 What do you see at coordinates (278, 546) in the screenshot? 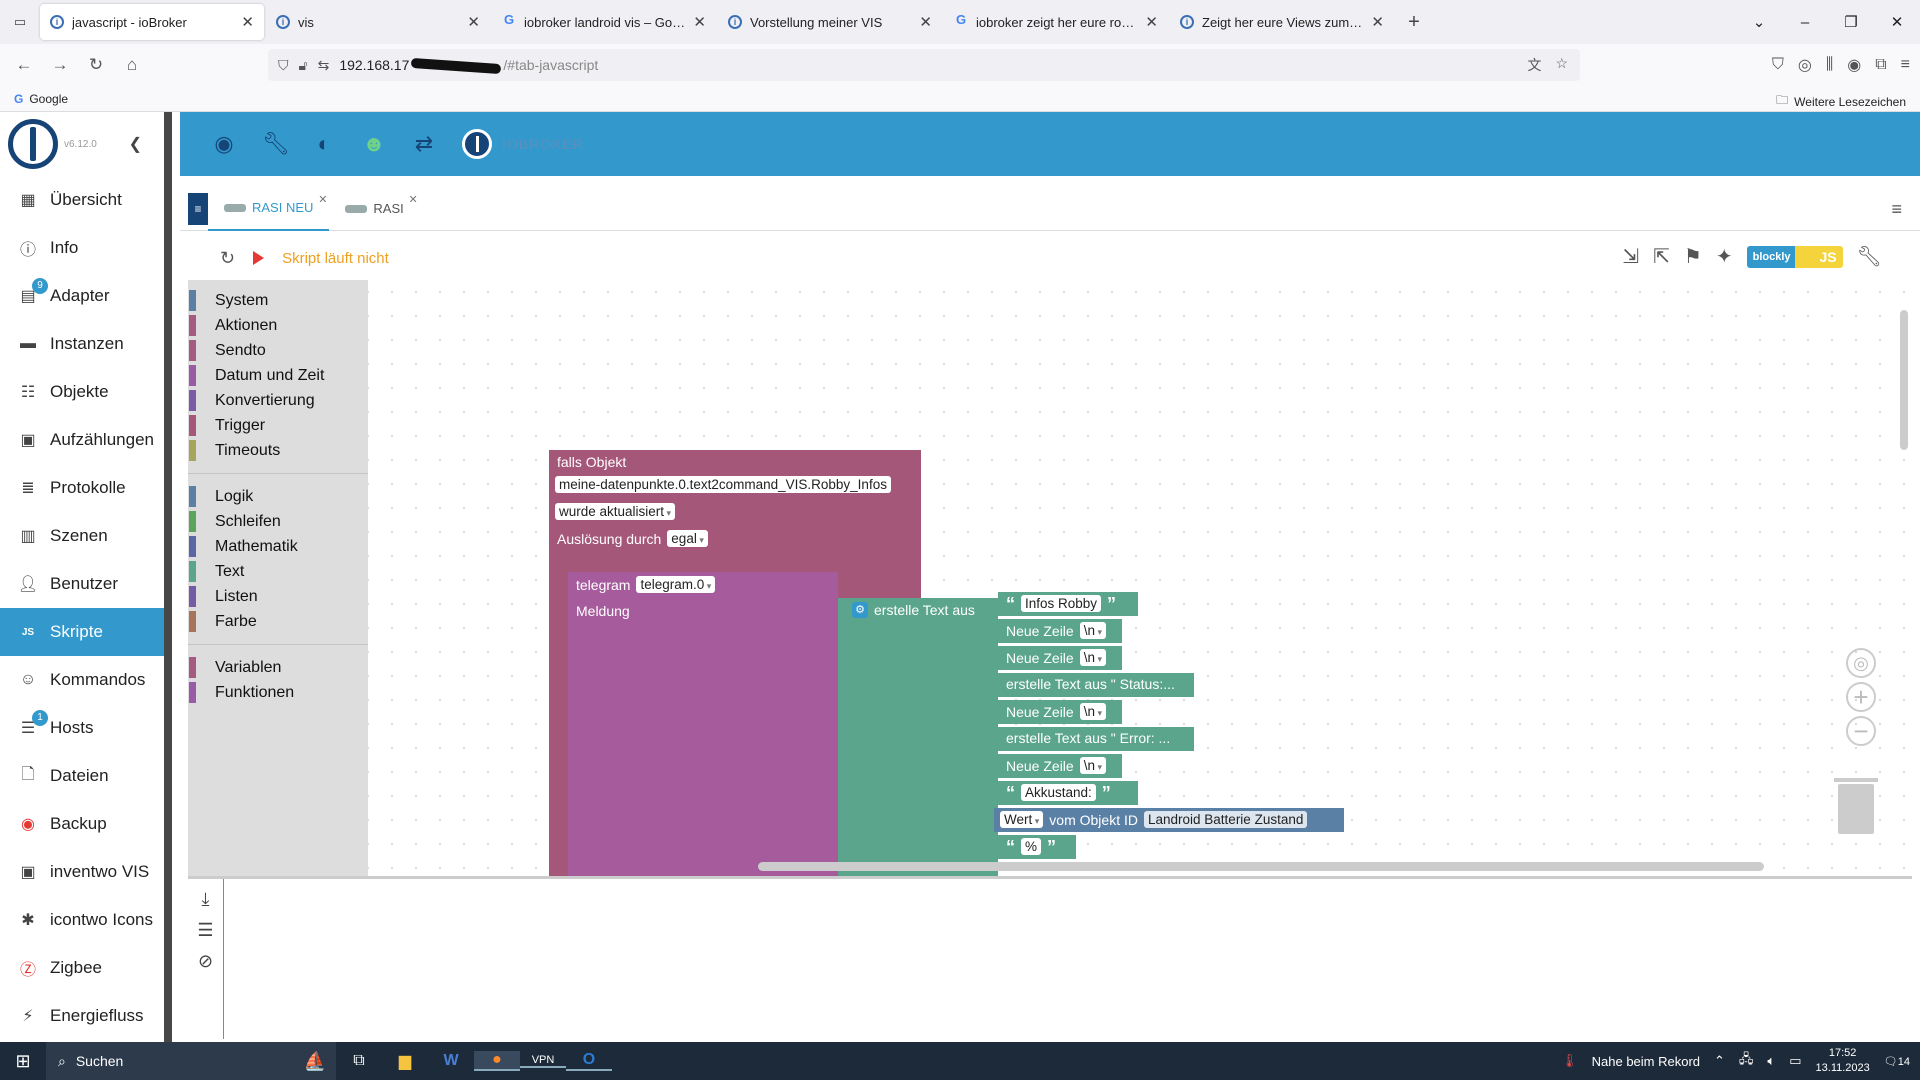
I see `toolbox-category-mathematik: Mathematik` at bounding box center [278, 546].